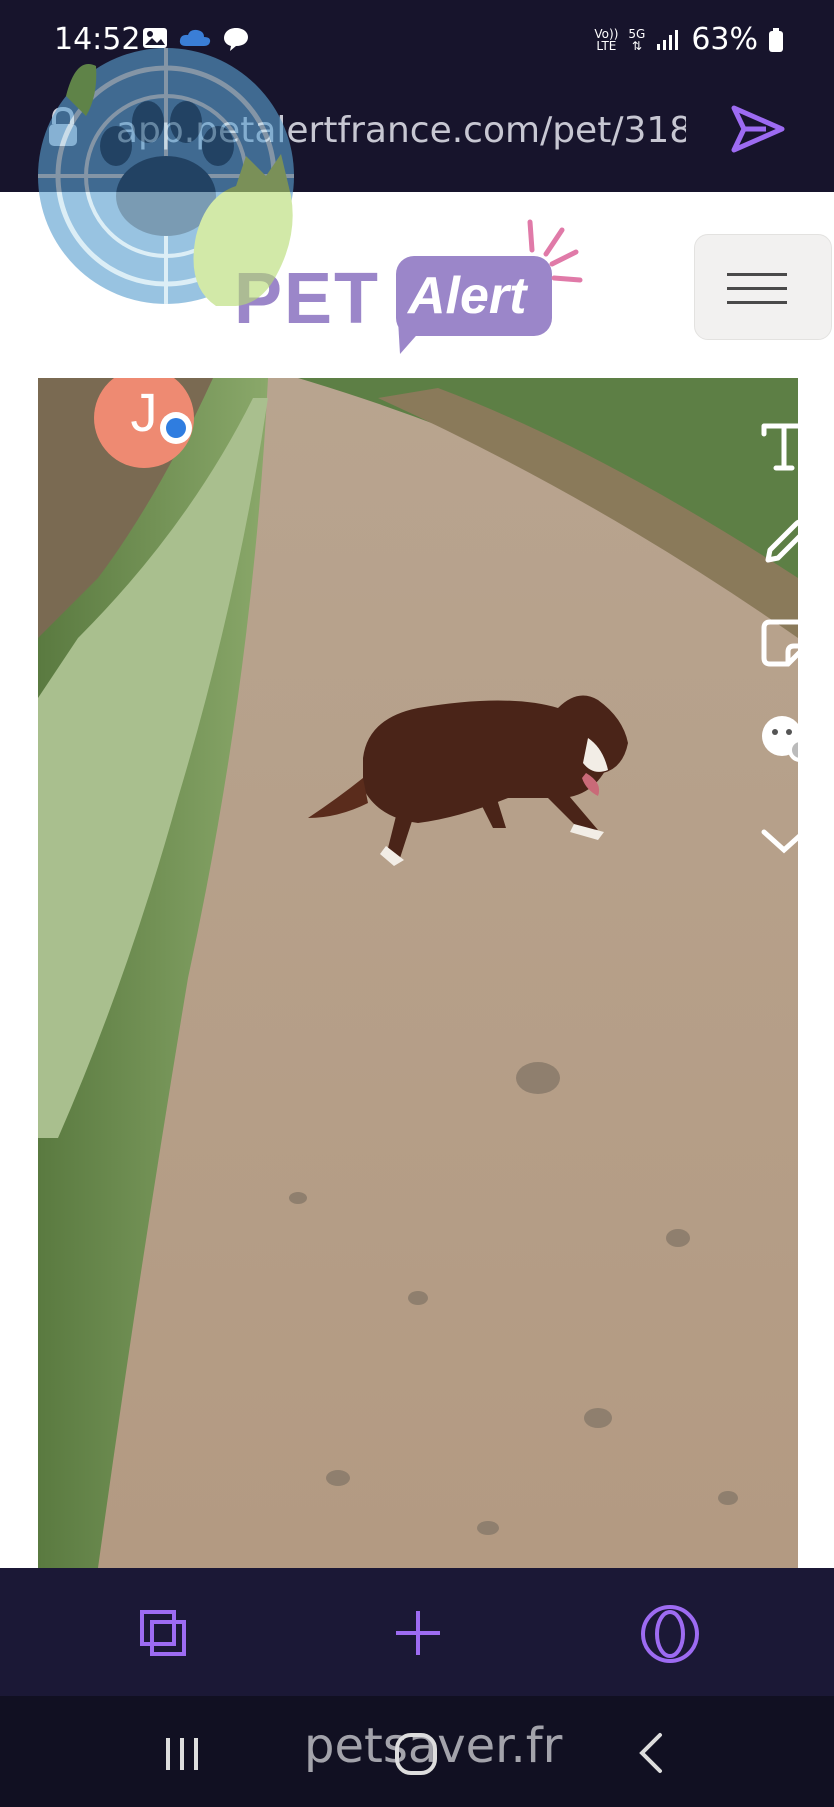 This screenshot has width=834, height=1807. Describe the element at coordinates (164, 1633) in the screenshot. I see `tabs-icon` at that location.